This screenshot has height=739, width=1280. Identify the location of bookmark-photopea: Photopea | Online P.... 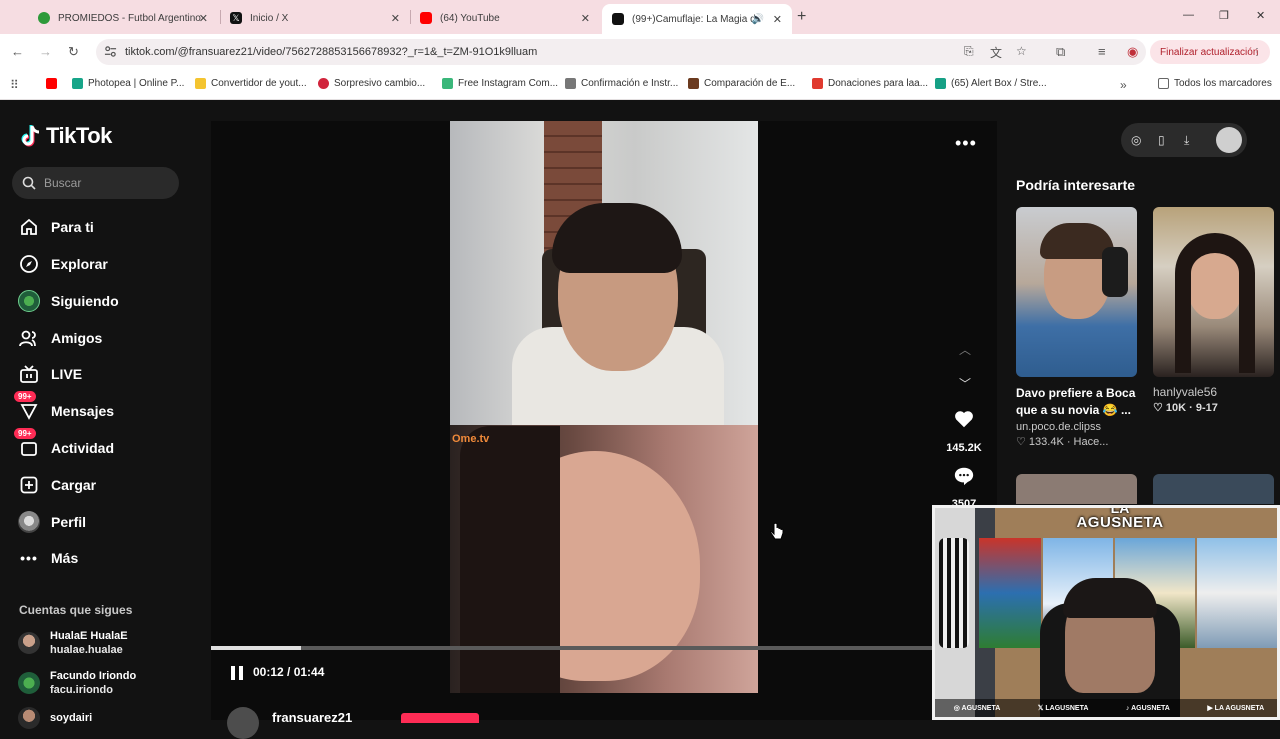
(128, 83).